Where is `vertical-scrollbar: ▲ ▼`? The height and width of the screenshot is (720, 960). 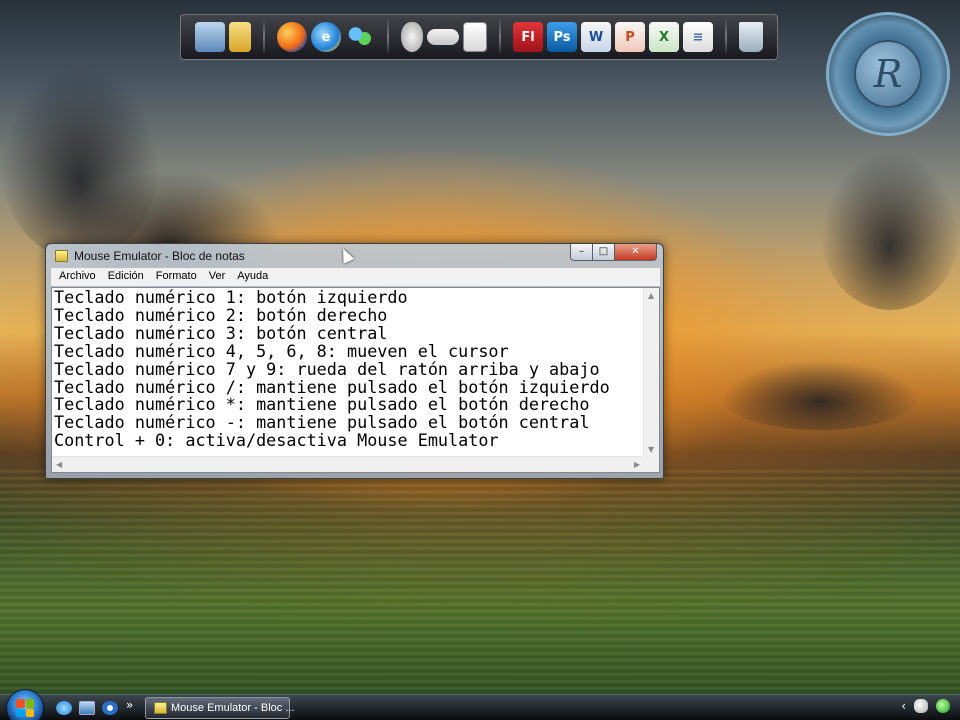 vertical-scrollbar: ▲ ▼ is located at coordinates (651, 372).